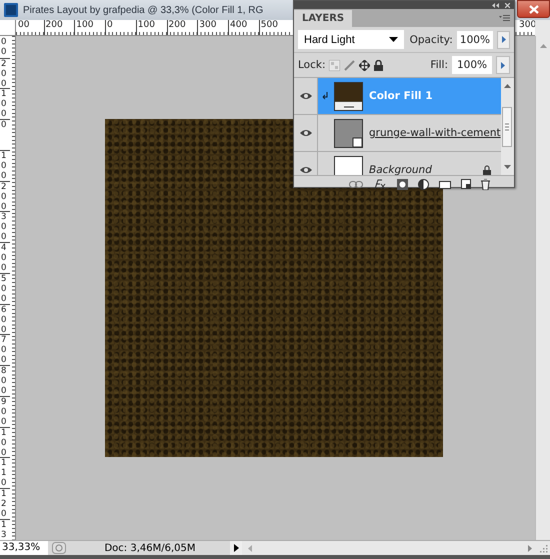  What do you see at coordinates (465, 184) in the screenshot?
I see `new-layer-icon` at bounding box center [465, 184].